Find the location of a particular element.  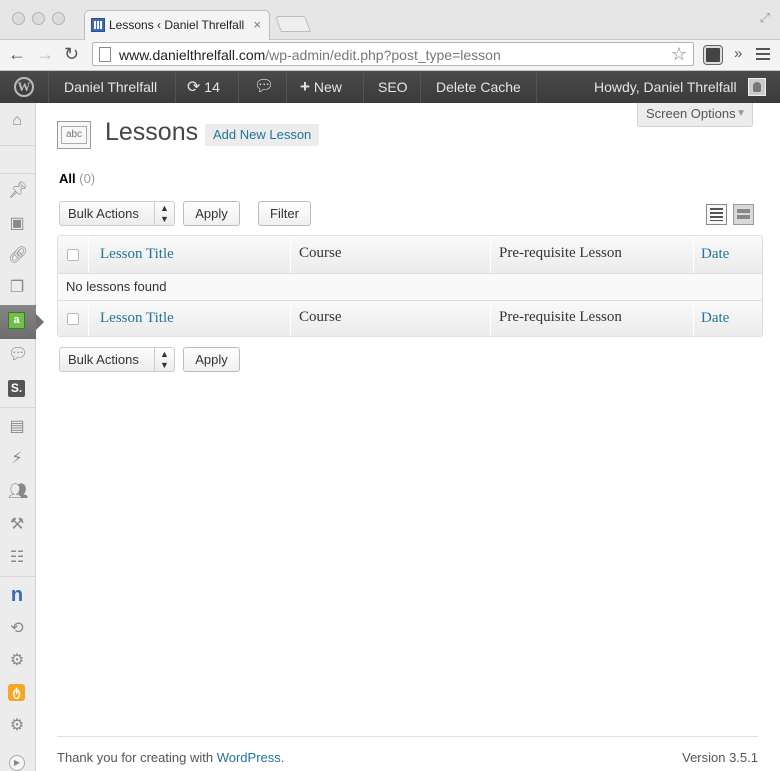

collapse-menu-icon: ▶ is located at coordinates (17, 763).